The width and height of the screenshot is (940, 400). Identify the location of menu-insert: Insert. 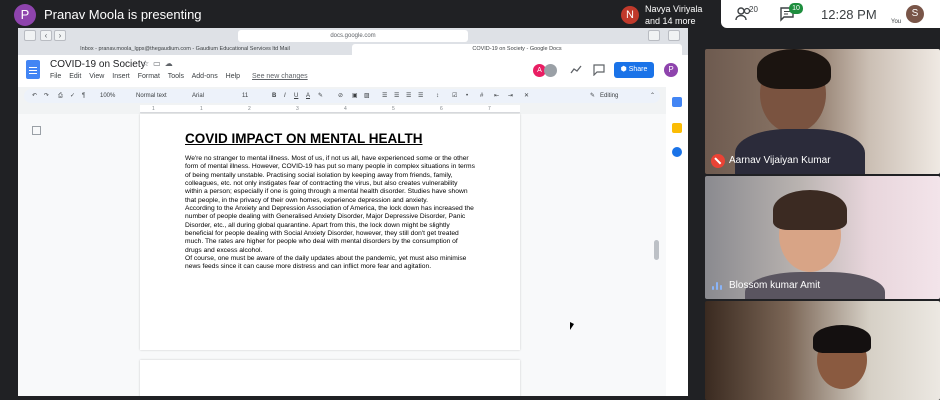
(121, 76).